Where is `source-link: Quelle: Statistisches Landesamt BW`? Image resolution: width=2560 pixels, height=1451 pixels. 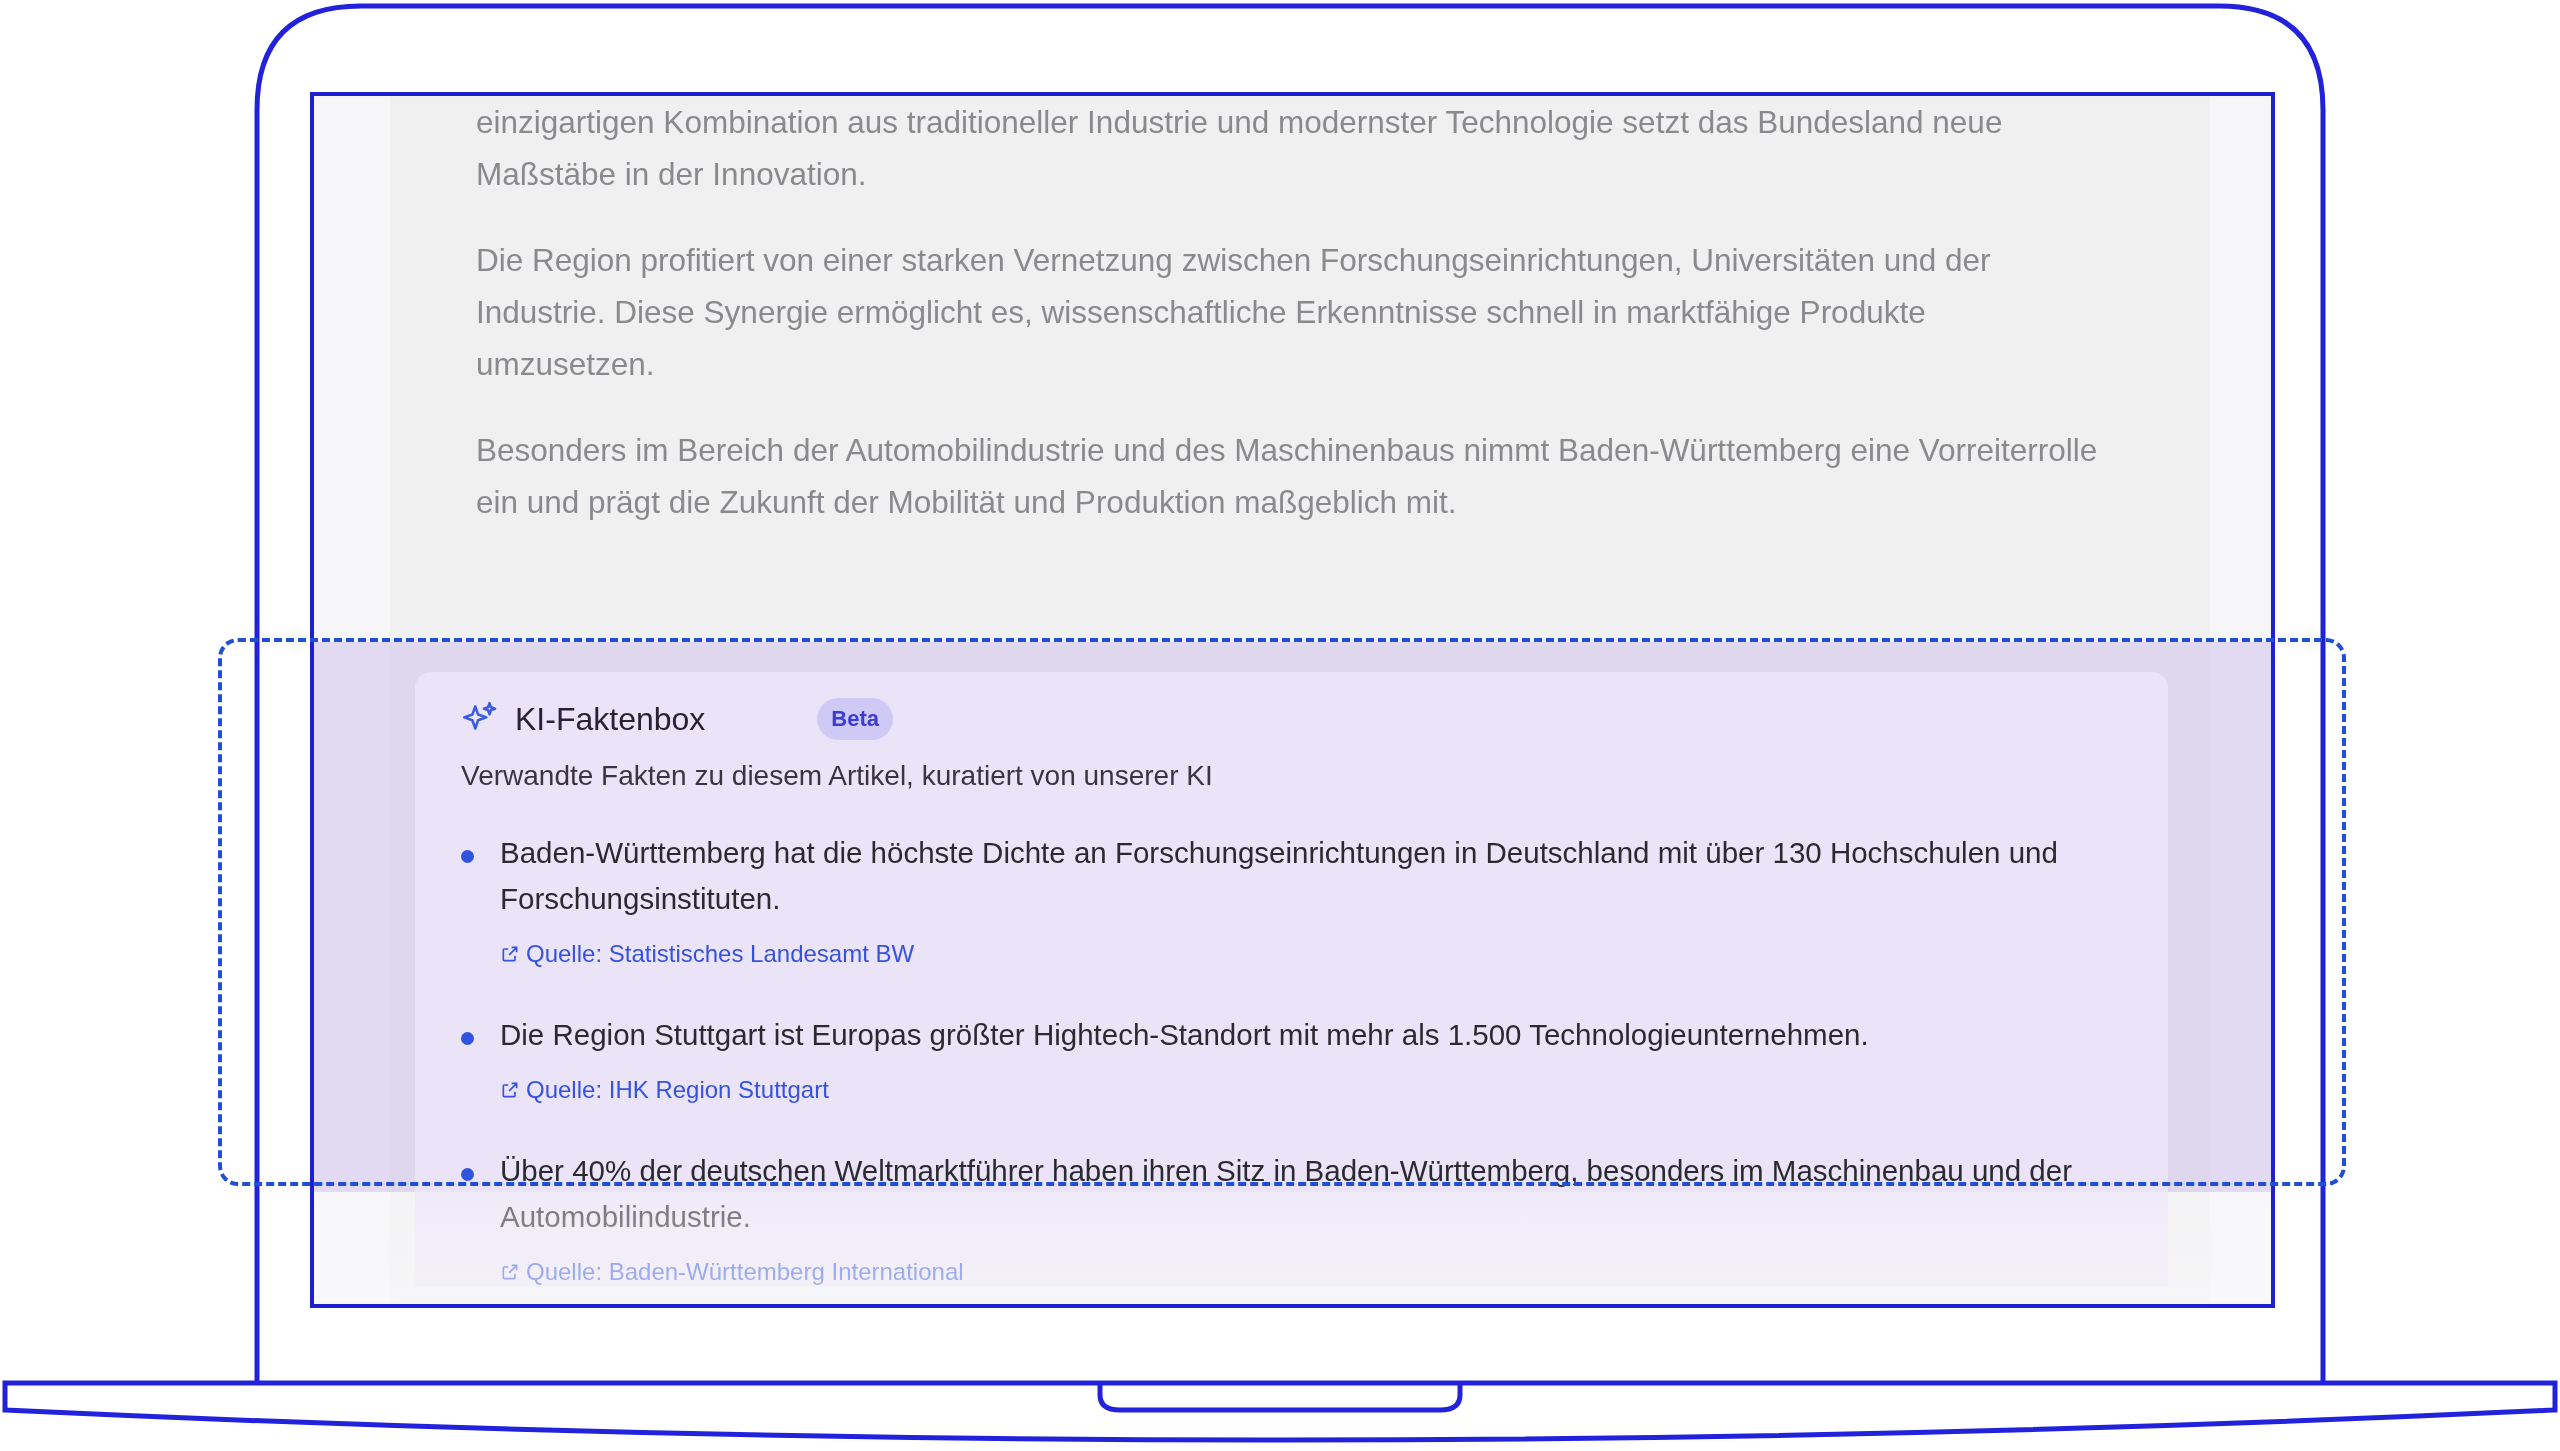 source-link: Quelle: Statistisches Landesamt BW is located at coordinates (707, 954).